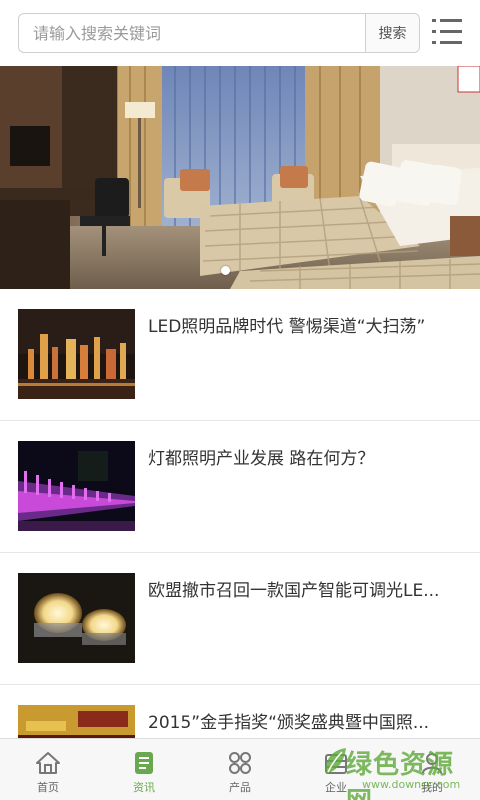 The height and width of the screenshot is (800, 480). What do you see at coordinates (306, 459) in the screenshot?
I see `news-title: 灯都照明产业发展 路在何方？` at bounding box center [306, 459].